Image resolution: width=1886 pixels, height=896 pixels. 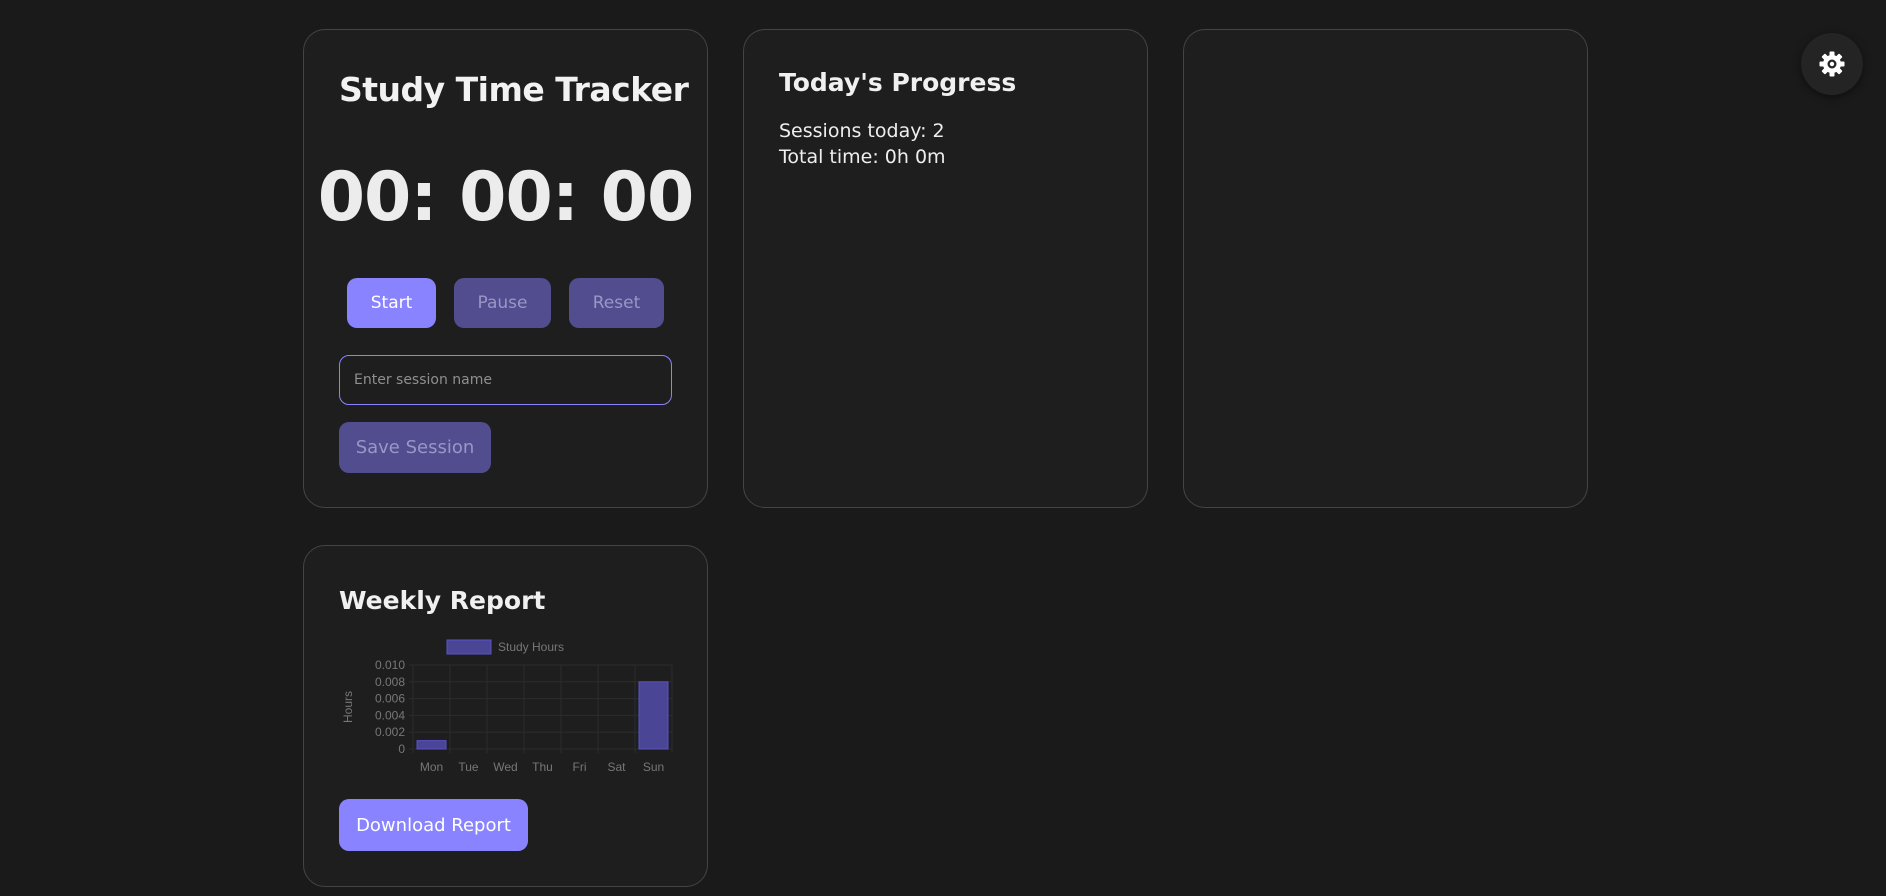 I want to click on y-tick-label: 0.004, so click(x=390, y=715).